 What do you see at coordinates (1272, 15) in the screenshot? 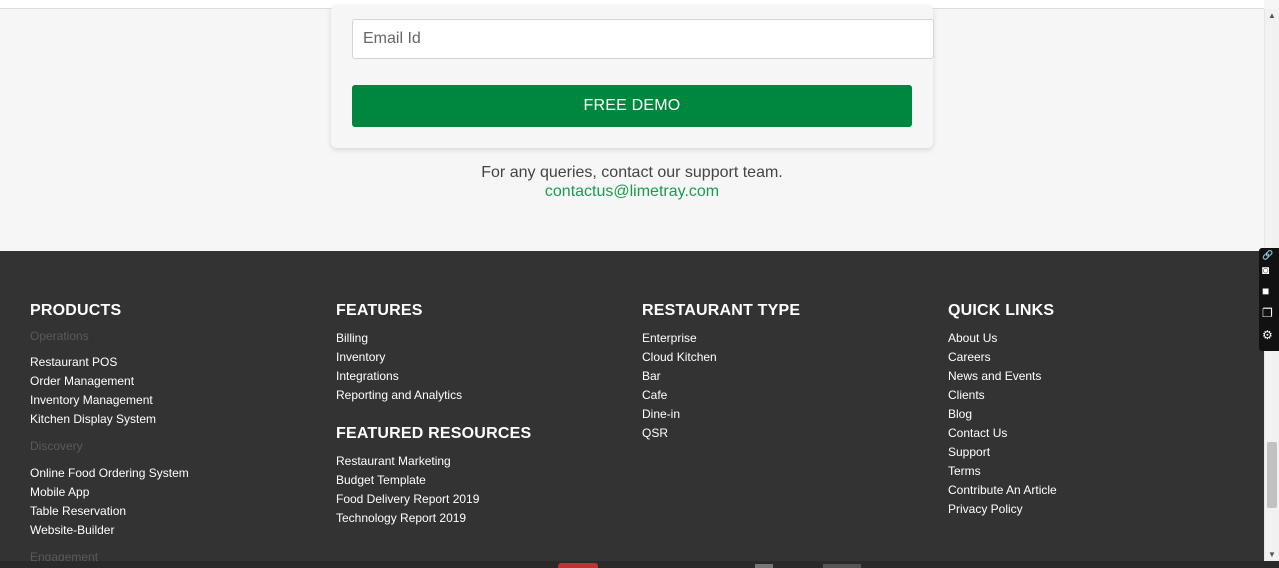
I see `scroll-up-arrow-icon: ▲` at bounding box center [1272, 15].